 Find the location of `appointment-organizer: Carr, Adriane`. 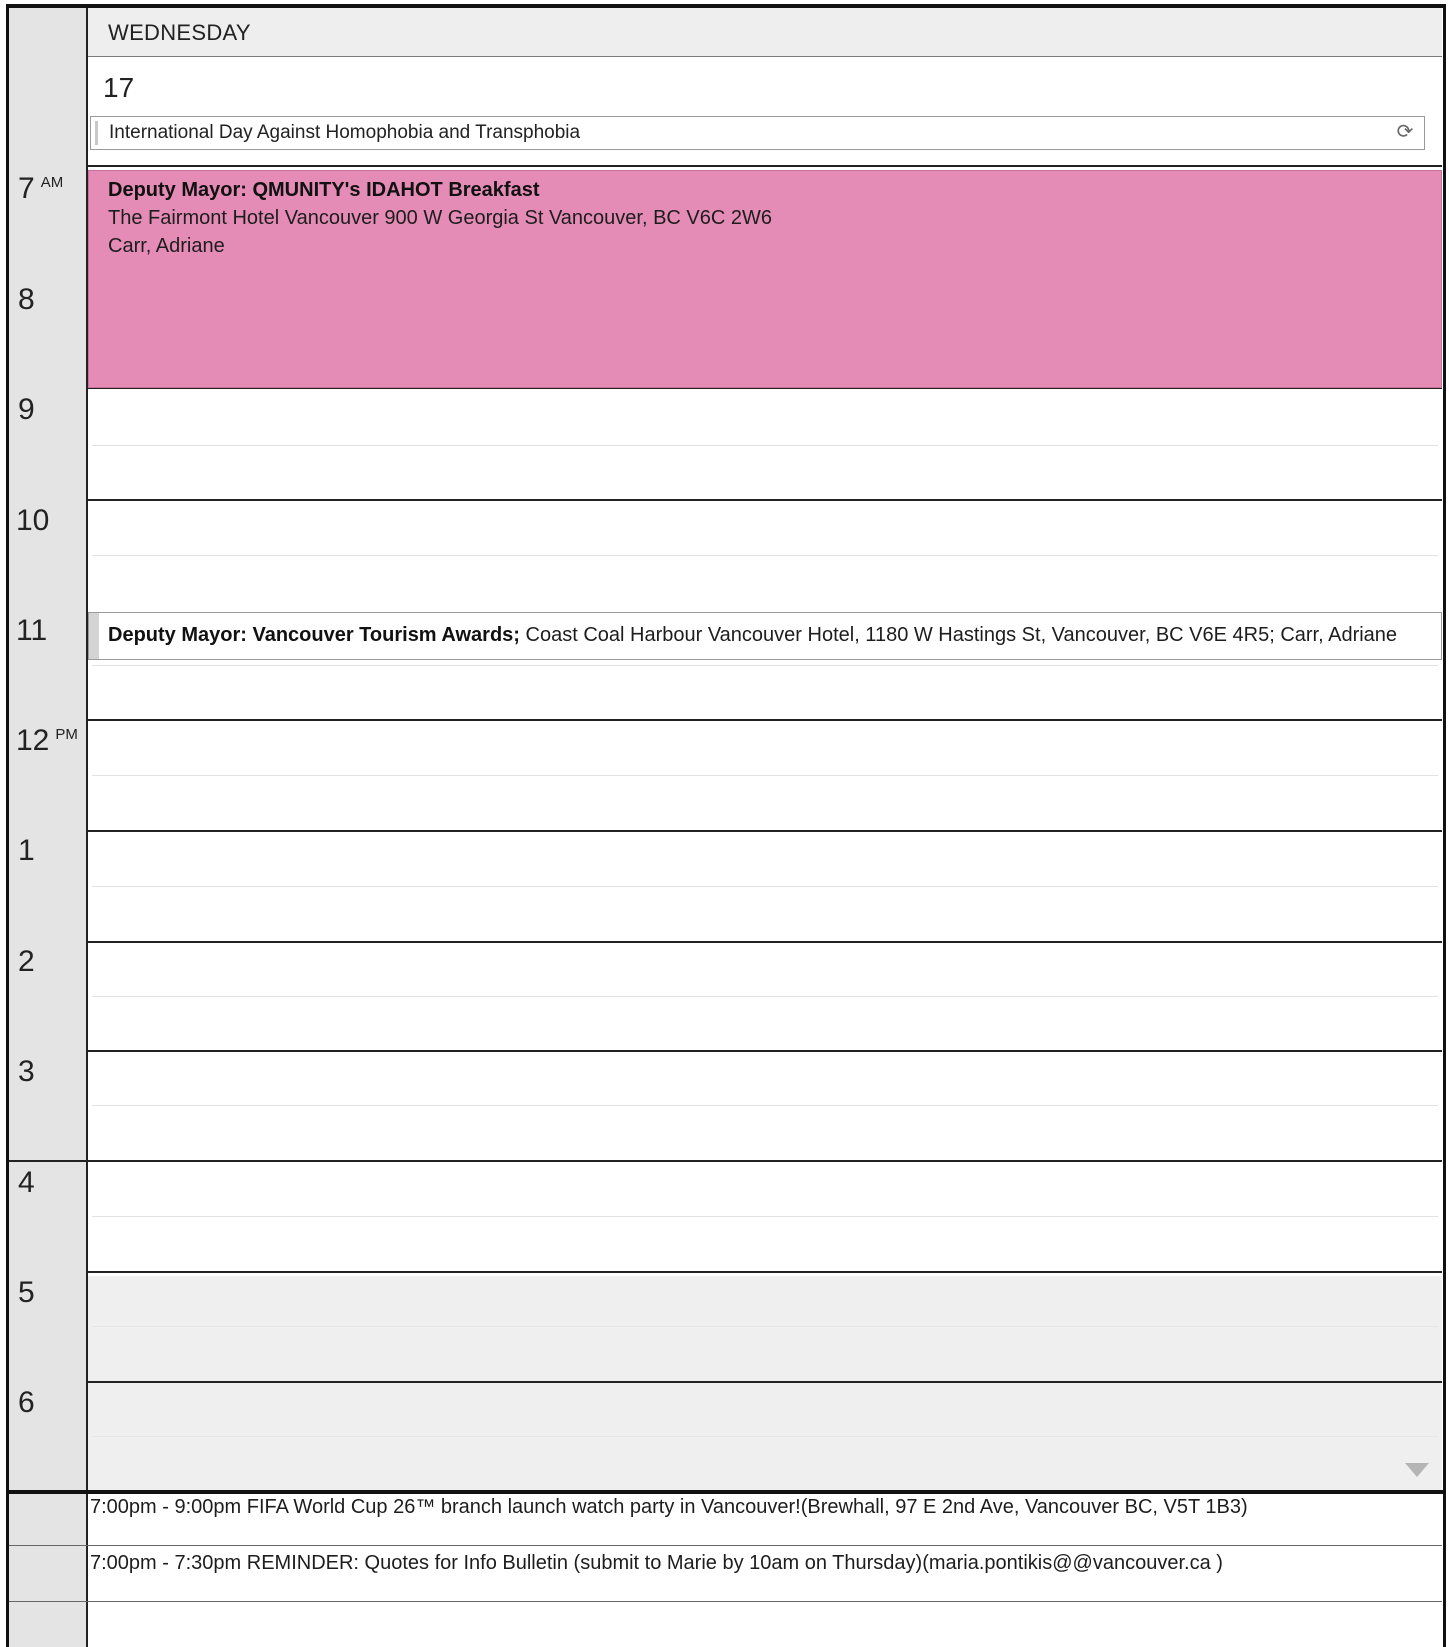

appointment-organizer: Carr, Adriane is located at coordinates (166, 246).